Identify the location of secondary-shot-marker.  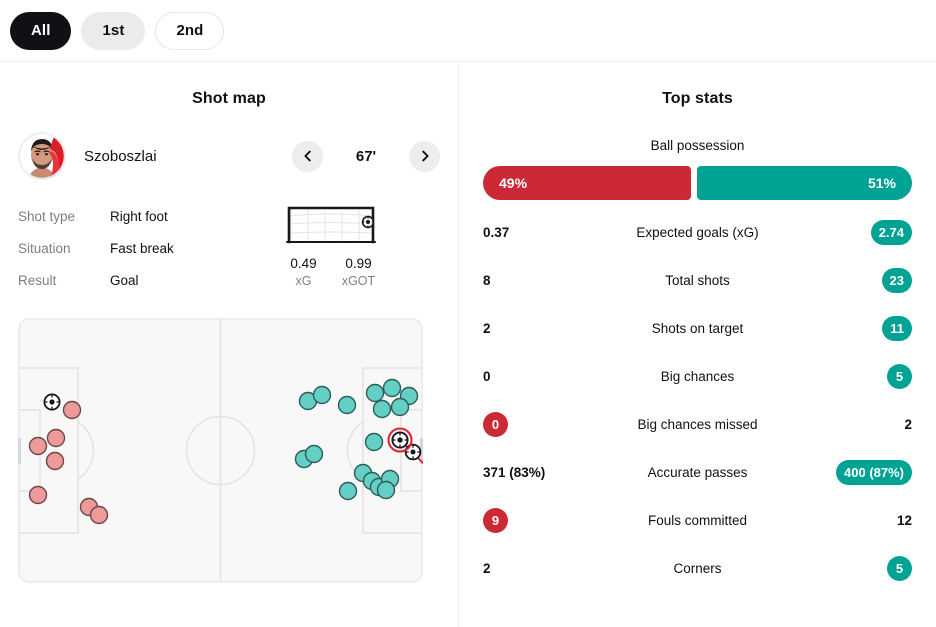
(413, 452).